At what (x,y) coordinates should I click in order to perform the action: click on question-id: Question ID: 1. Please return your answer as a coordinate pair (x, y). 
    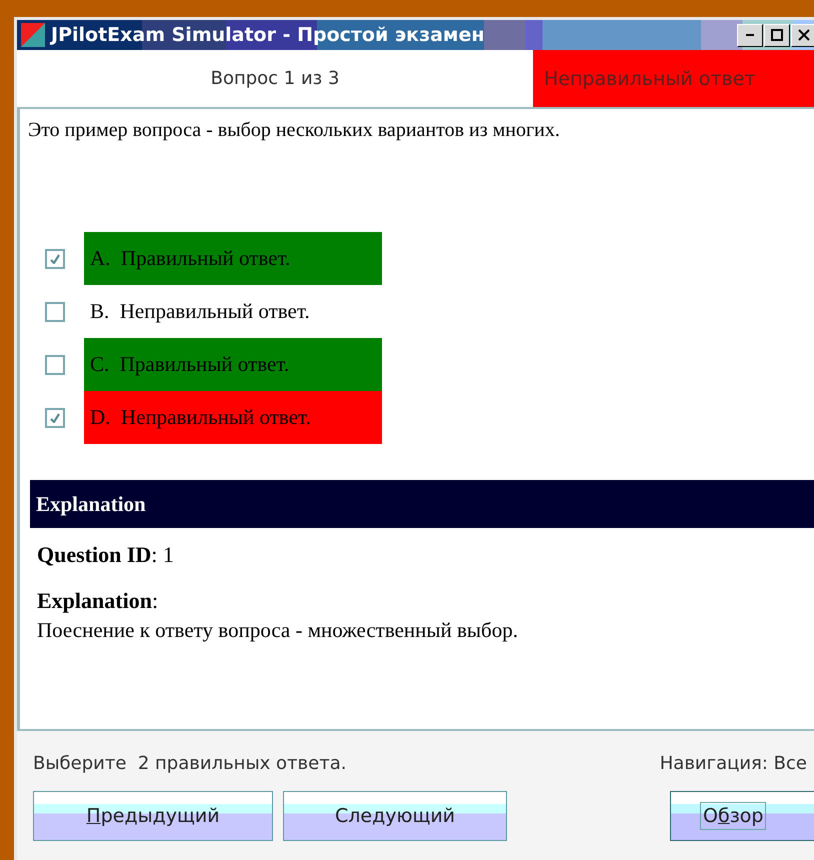
    Looking at the image, I should click on (105, 554).